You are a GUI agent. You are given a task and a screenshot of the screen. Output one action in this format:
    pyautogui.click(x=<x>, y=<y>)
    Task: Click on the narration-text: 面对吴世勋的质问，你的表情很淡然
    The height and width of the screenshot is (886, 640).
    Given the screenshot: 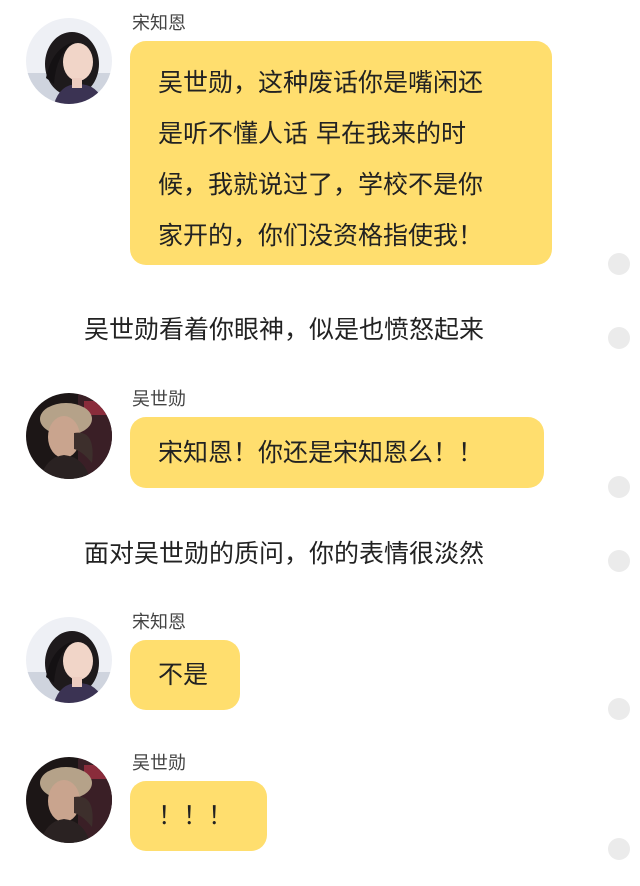 What is the action you would take?
    pyautogui.click(x=284, y=553)
    